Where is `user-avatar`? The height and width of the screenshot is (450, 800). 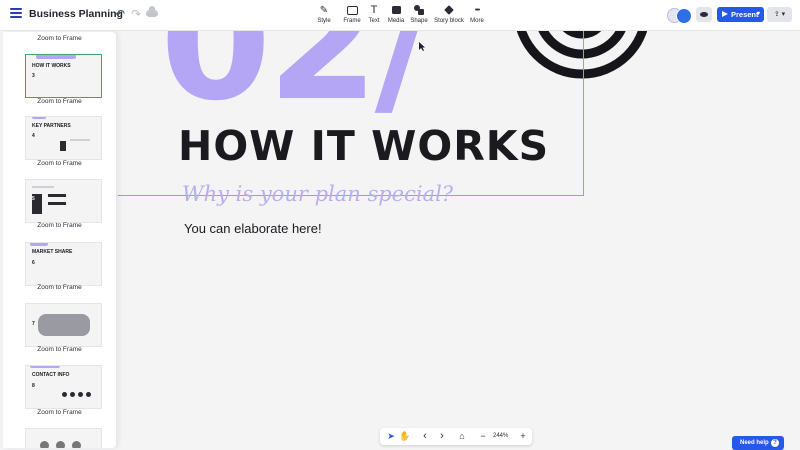
user-avatar is located at coordinates (684, 16).